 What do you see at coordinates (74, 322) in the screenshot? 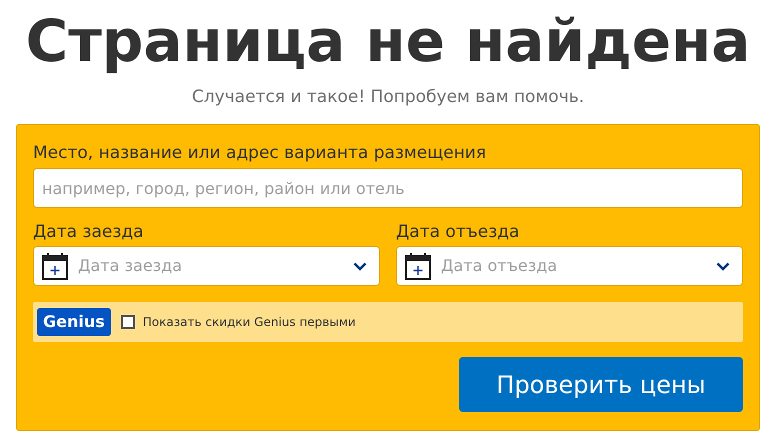
I see `genius-logo: Genius` at bounding box center [74, 322].